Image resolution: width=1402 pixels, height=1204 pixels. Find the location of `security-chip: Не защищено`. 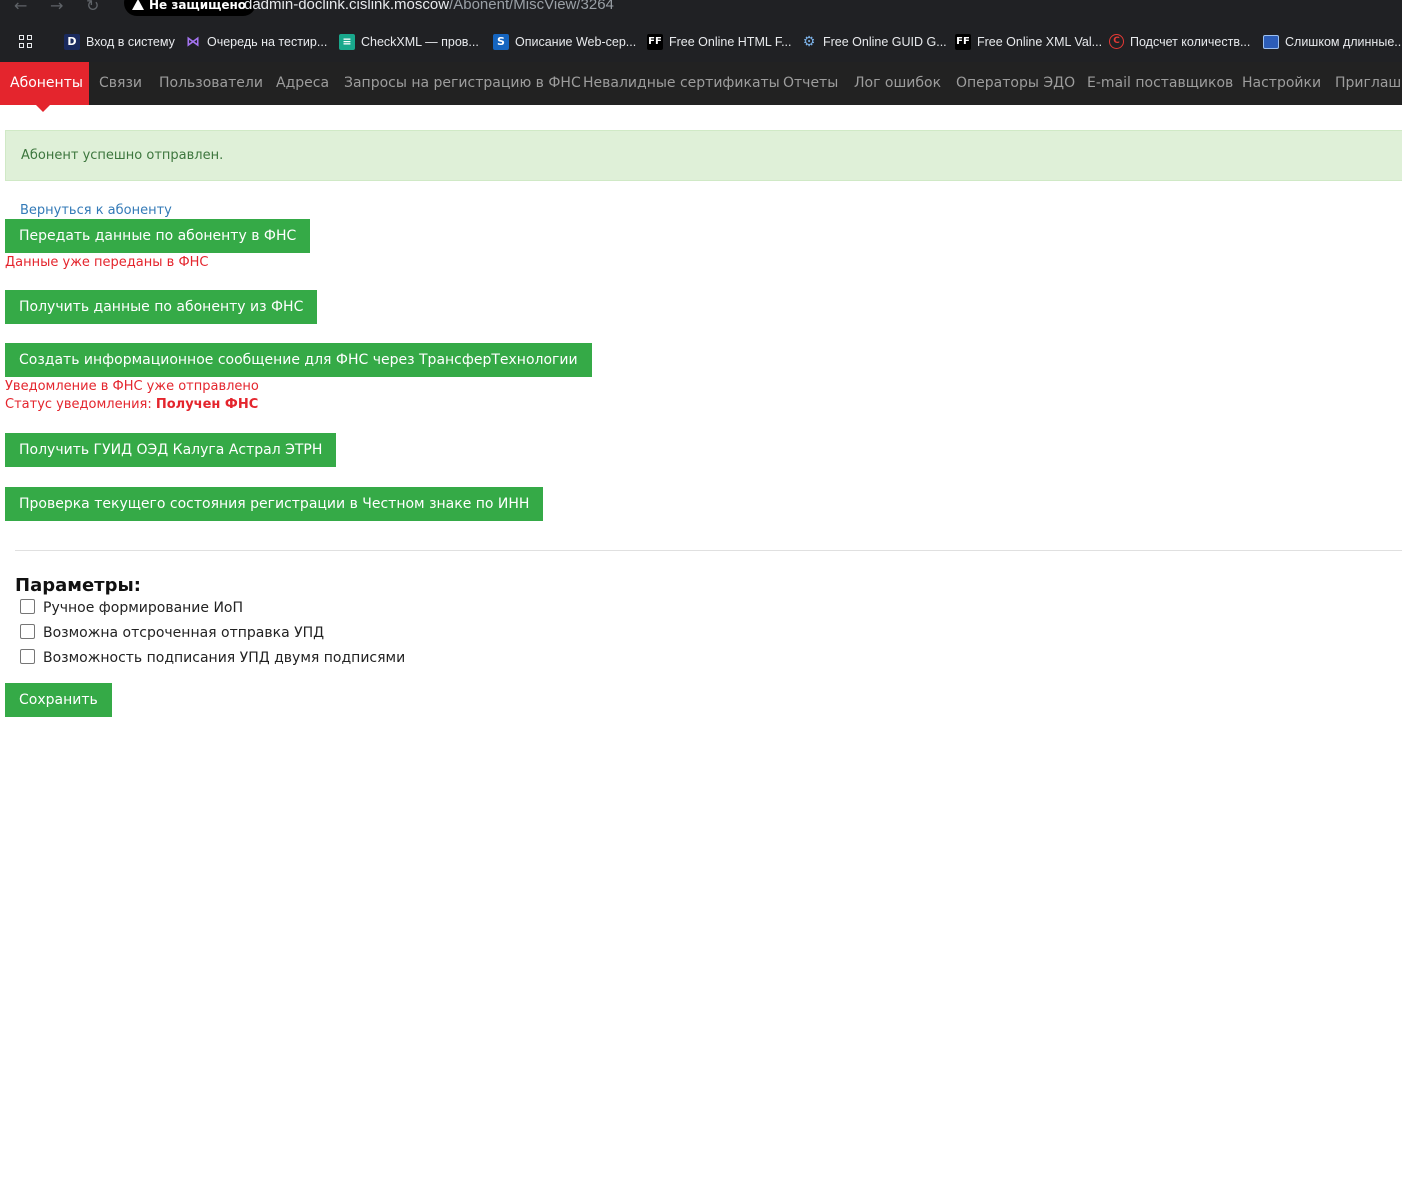

security-chip: Не защищено is located at coordinates (190, 8).